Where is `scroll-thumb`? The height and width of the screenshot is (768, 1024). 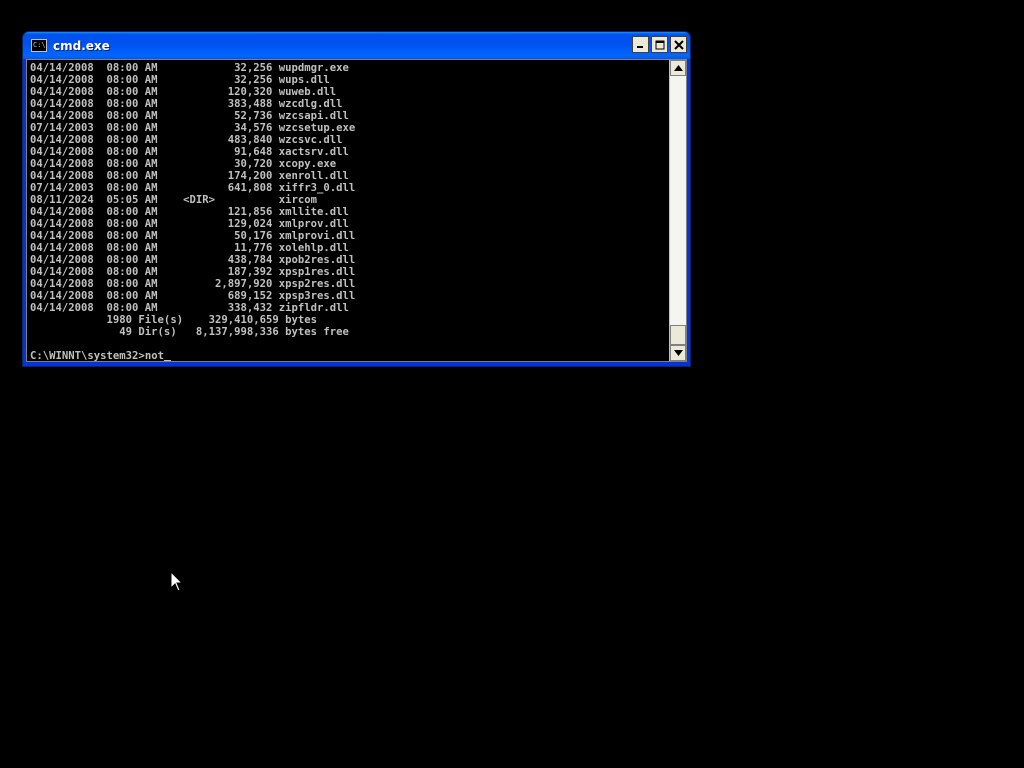
scroll-thumb is located at coordinates (678, 335).